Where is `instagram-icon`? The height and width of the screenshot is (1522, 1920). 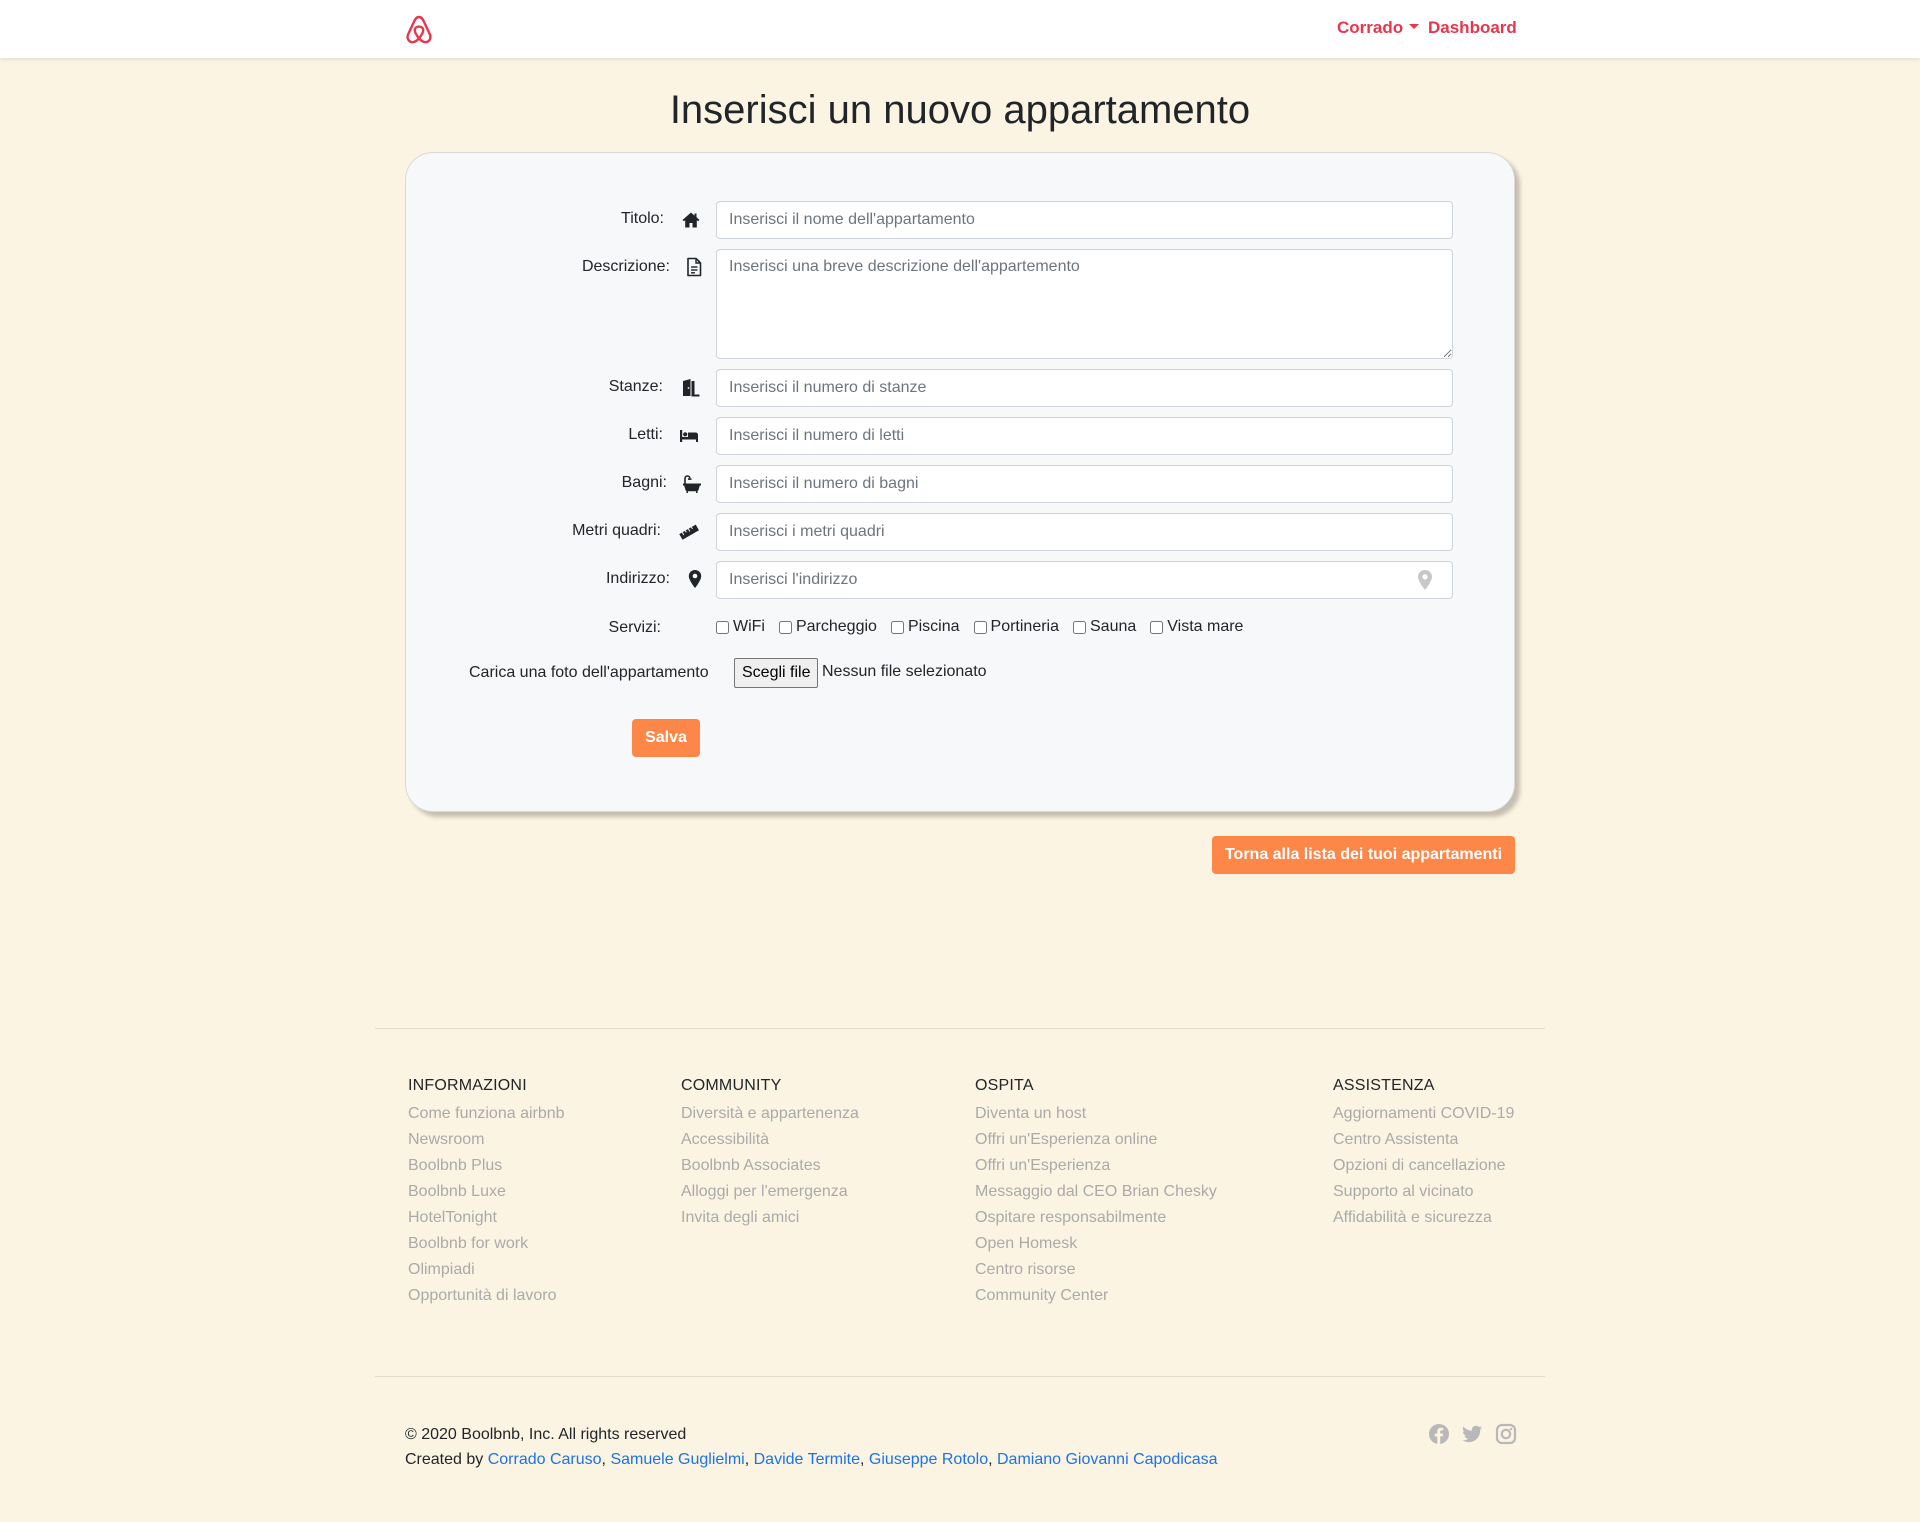 instagram-icon is located at coordinates (1506, 1434).